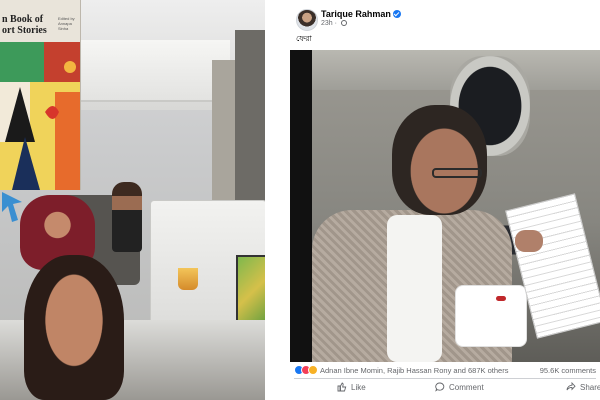 The width and height of the screenshot is (600, 400). Describe the element at coordinates (445, 378) in the screenshot. I see `divider-line` at that location.